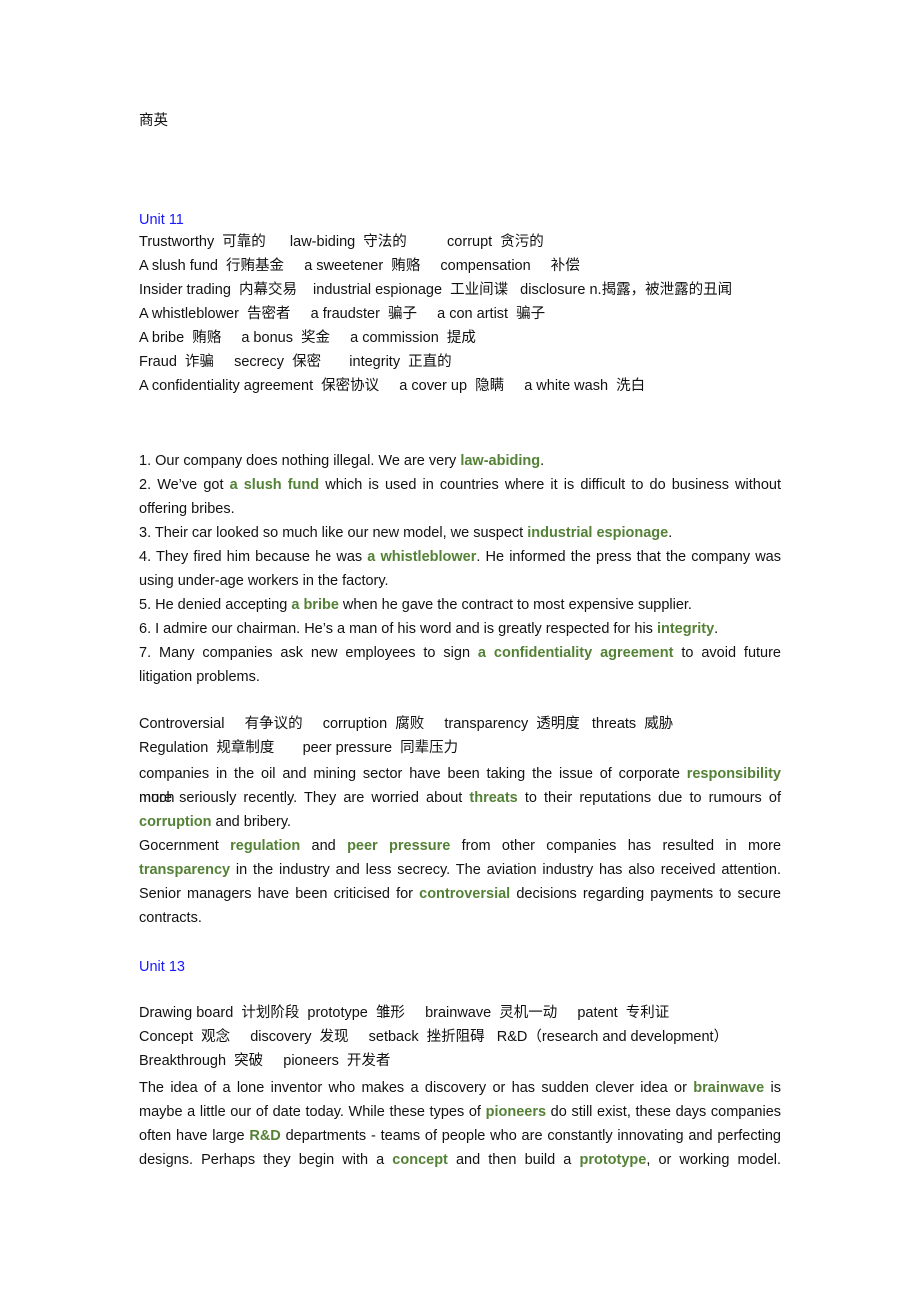  What do you see at coordinates (465, 894) in the screenshot?
I see `highlighted-term: controversial` at bounding box center [465, 894].